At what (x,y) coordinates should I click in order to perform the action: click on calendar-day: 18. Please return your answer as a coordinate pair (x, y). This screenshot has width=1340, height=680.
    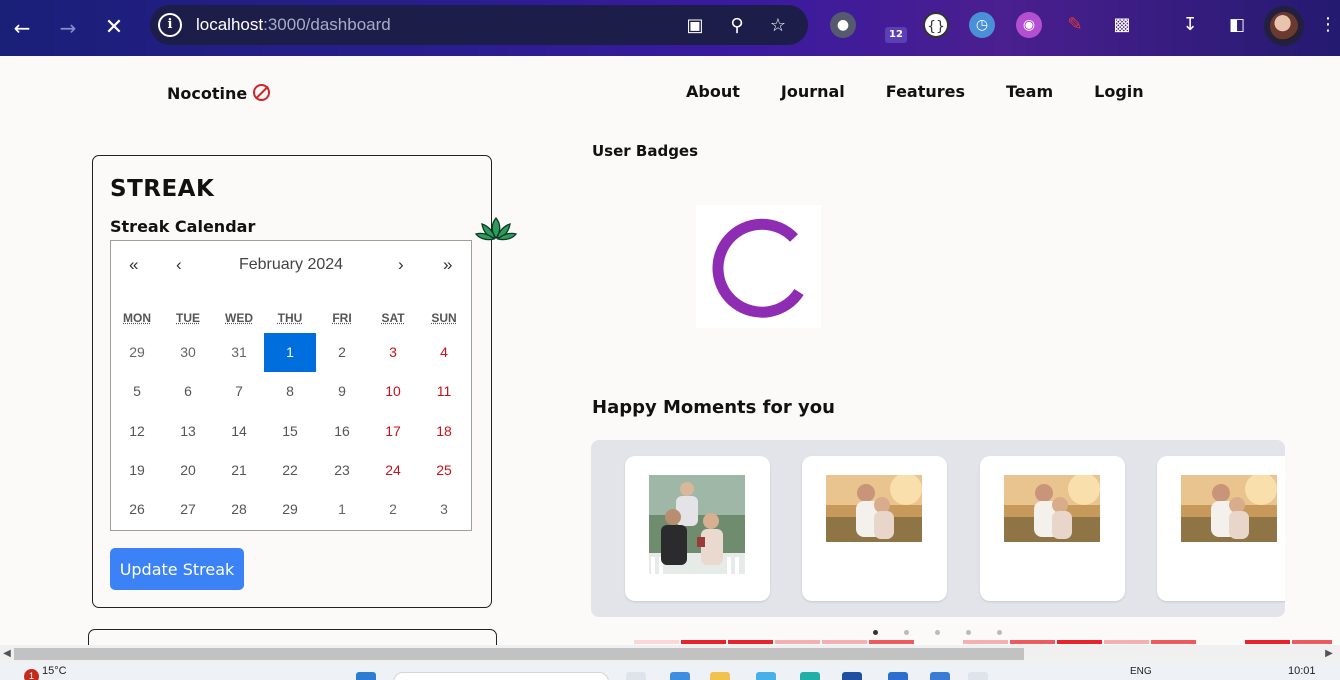
    Looking at the image, I should click on (444, 431).